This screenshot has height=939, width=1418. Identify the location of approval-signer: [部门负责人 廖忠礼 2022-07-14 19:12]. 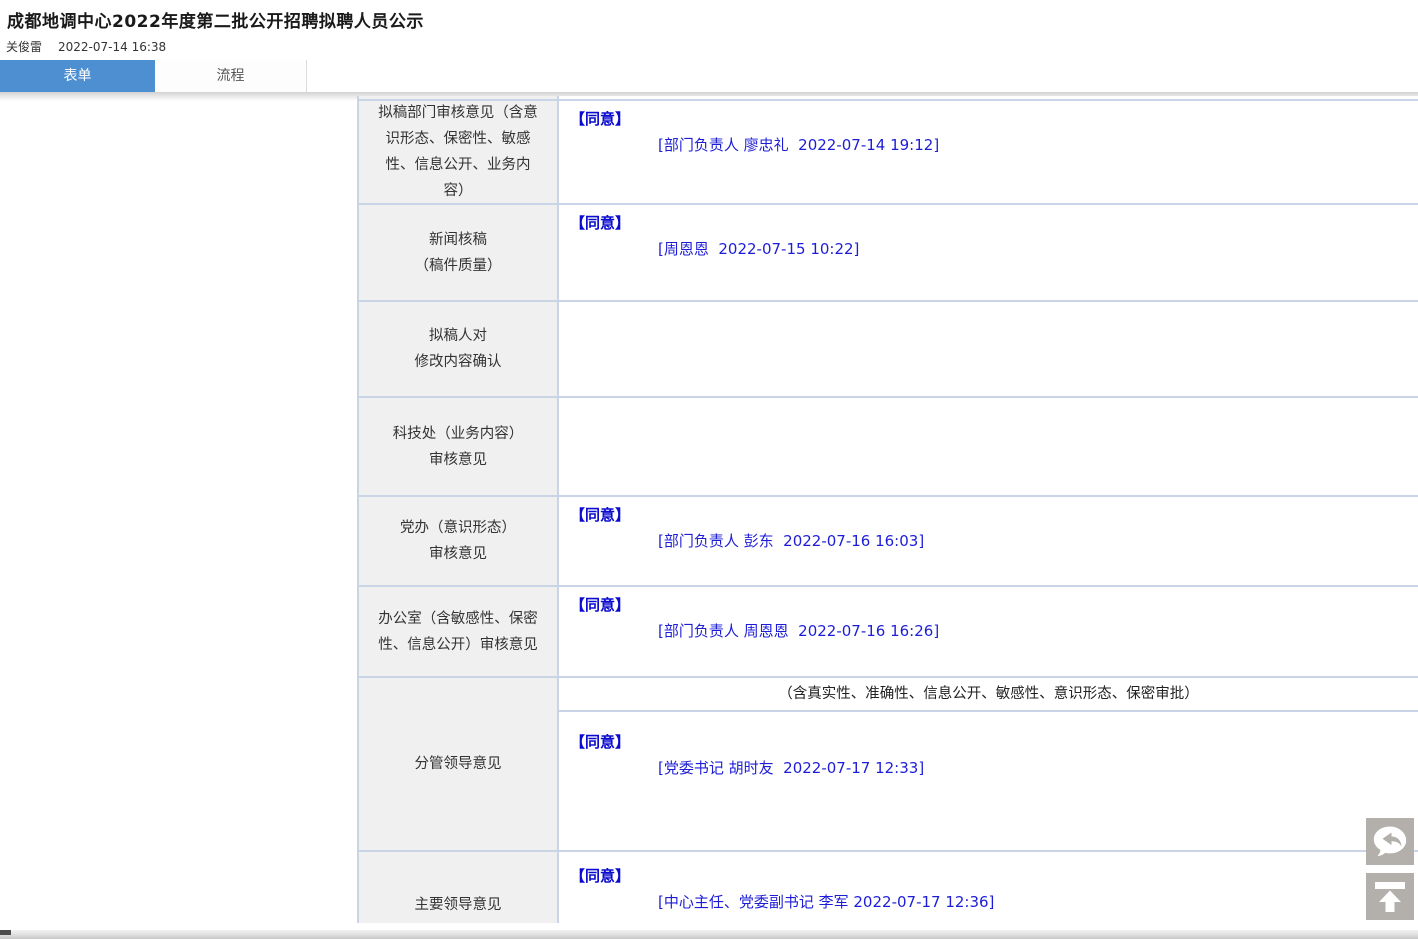
(799, 145).